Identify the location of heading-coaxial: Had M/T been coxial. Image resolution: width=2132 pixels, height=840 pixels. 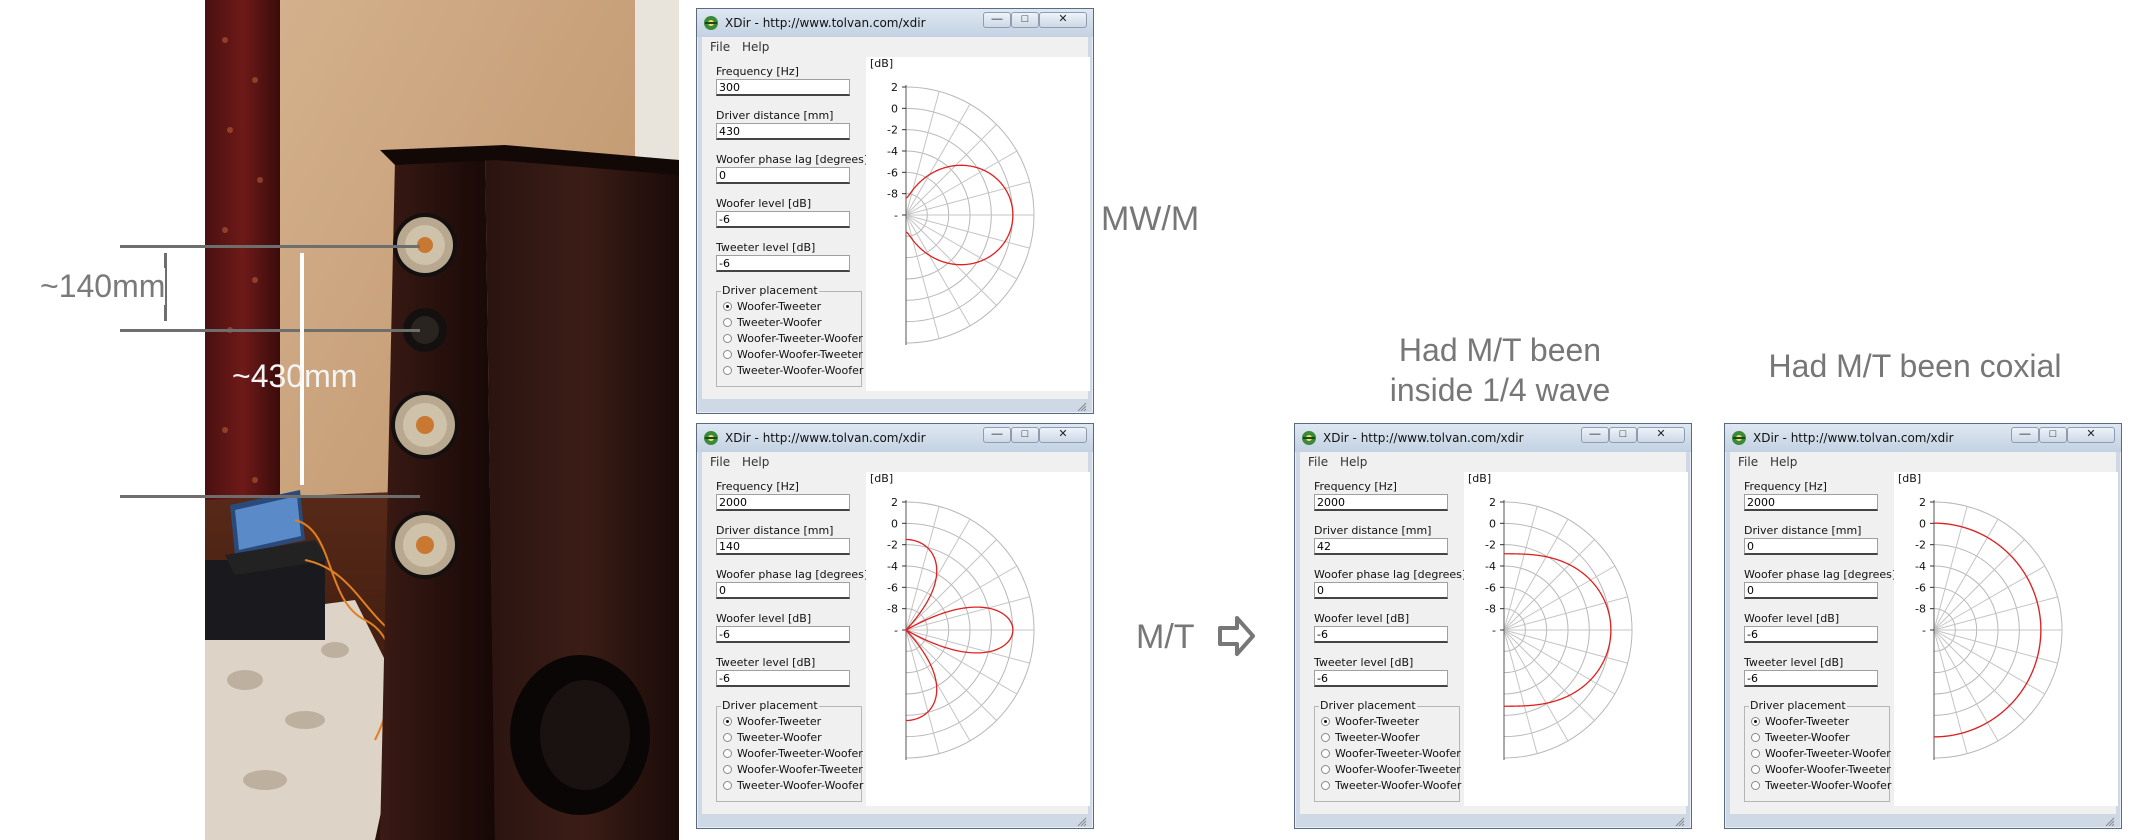
(1915, 366).